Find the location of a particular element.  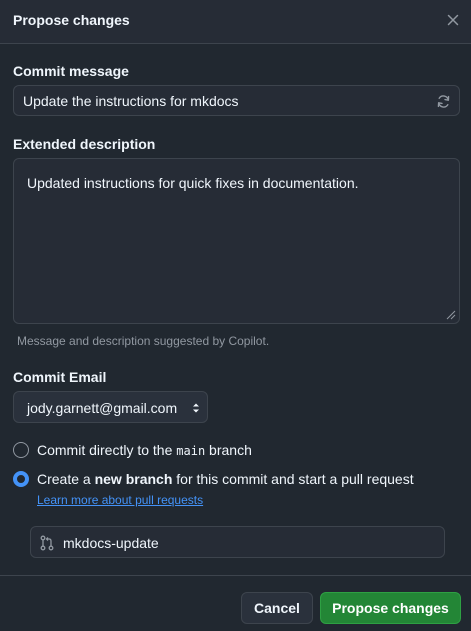

commit-email-value: jody.garnett@gmail.com is located at coordinates (102, 408).